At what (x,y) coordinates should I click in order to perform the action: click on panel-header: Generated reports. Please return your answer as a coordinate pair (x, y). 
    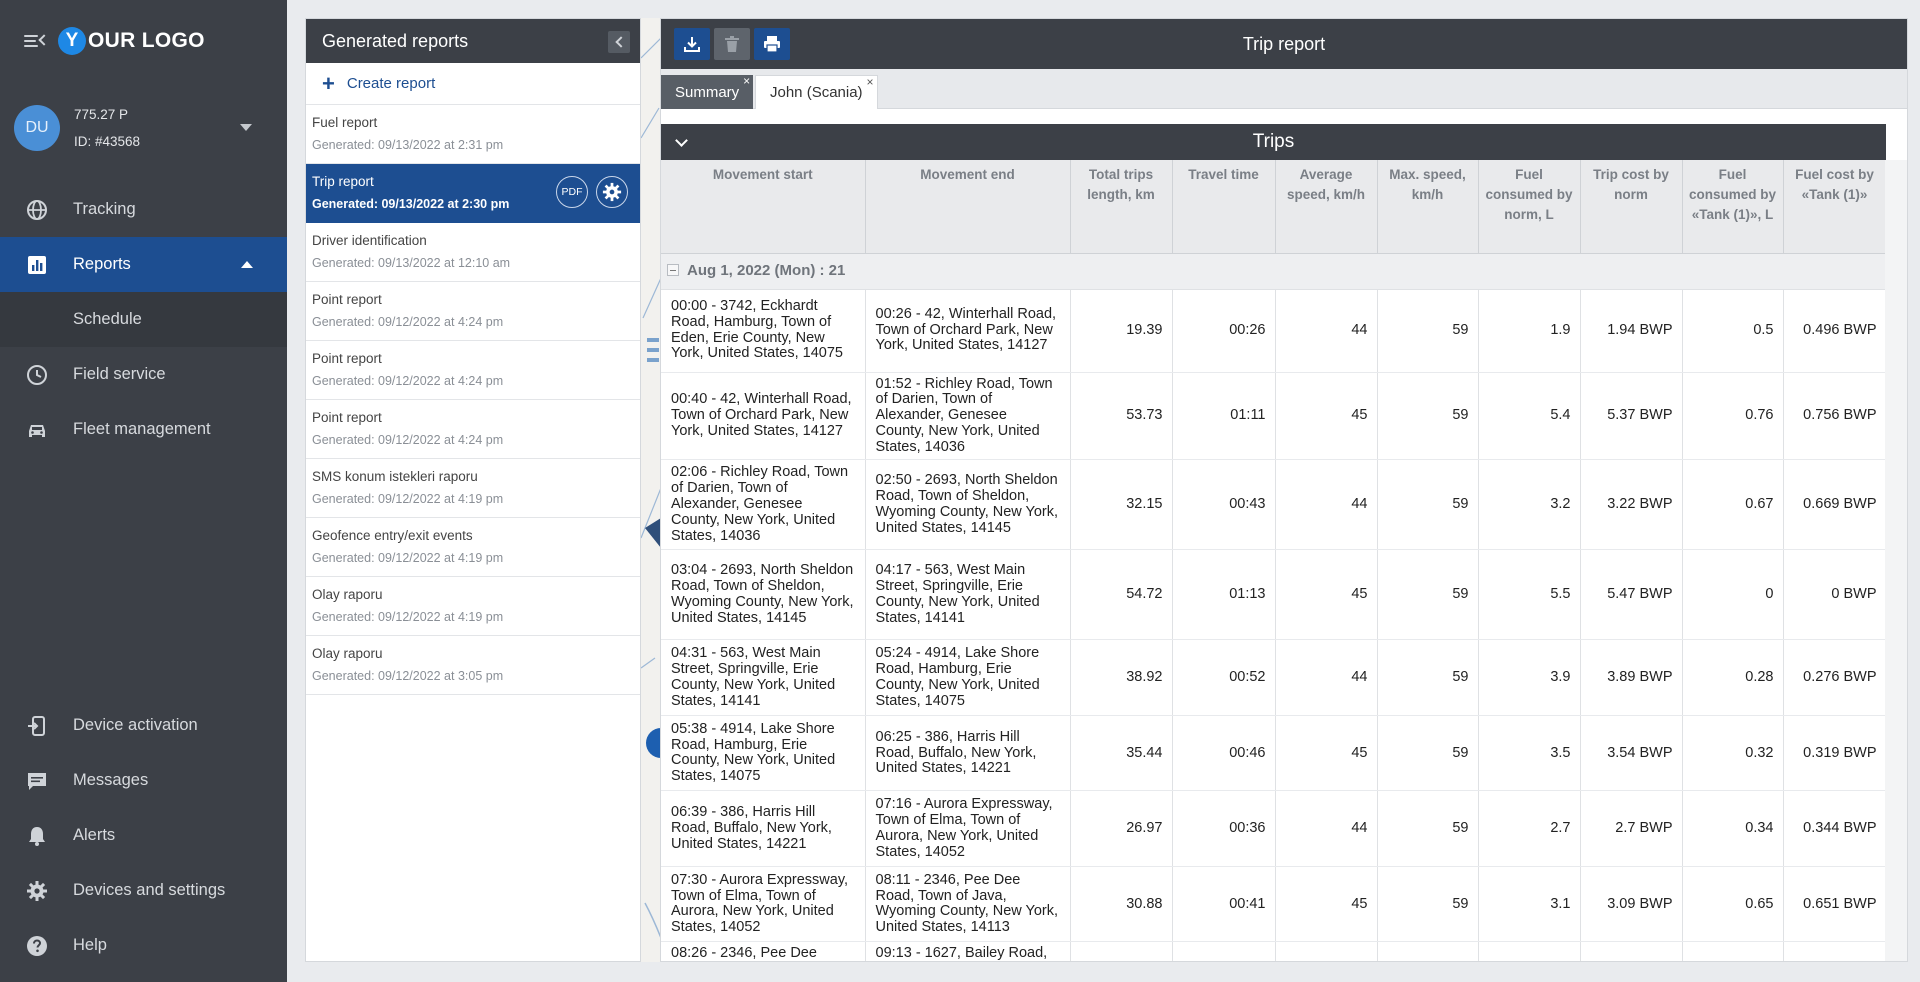
    Looking at the image, I should click on (473, 41).